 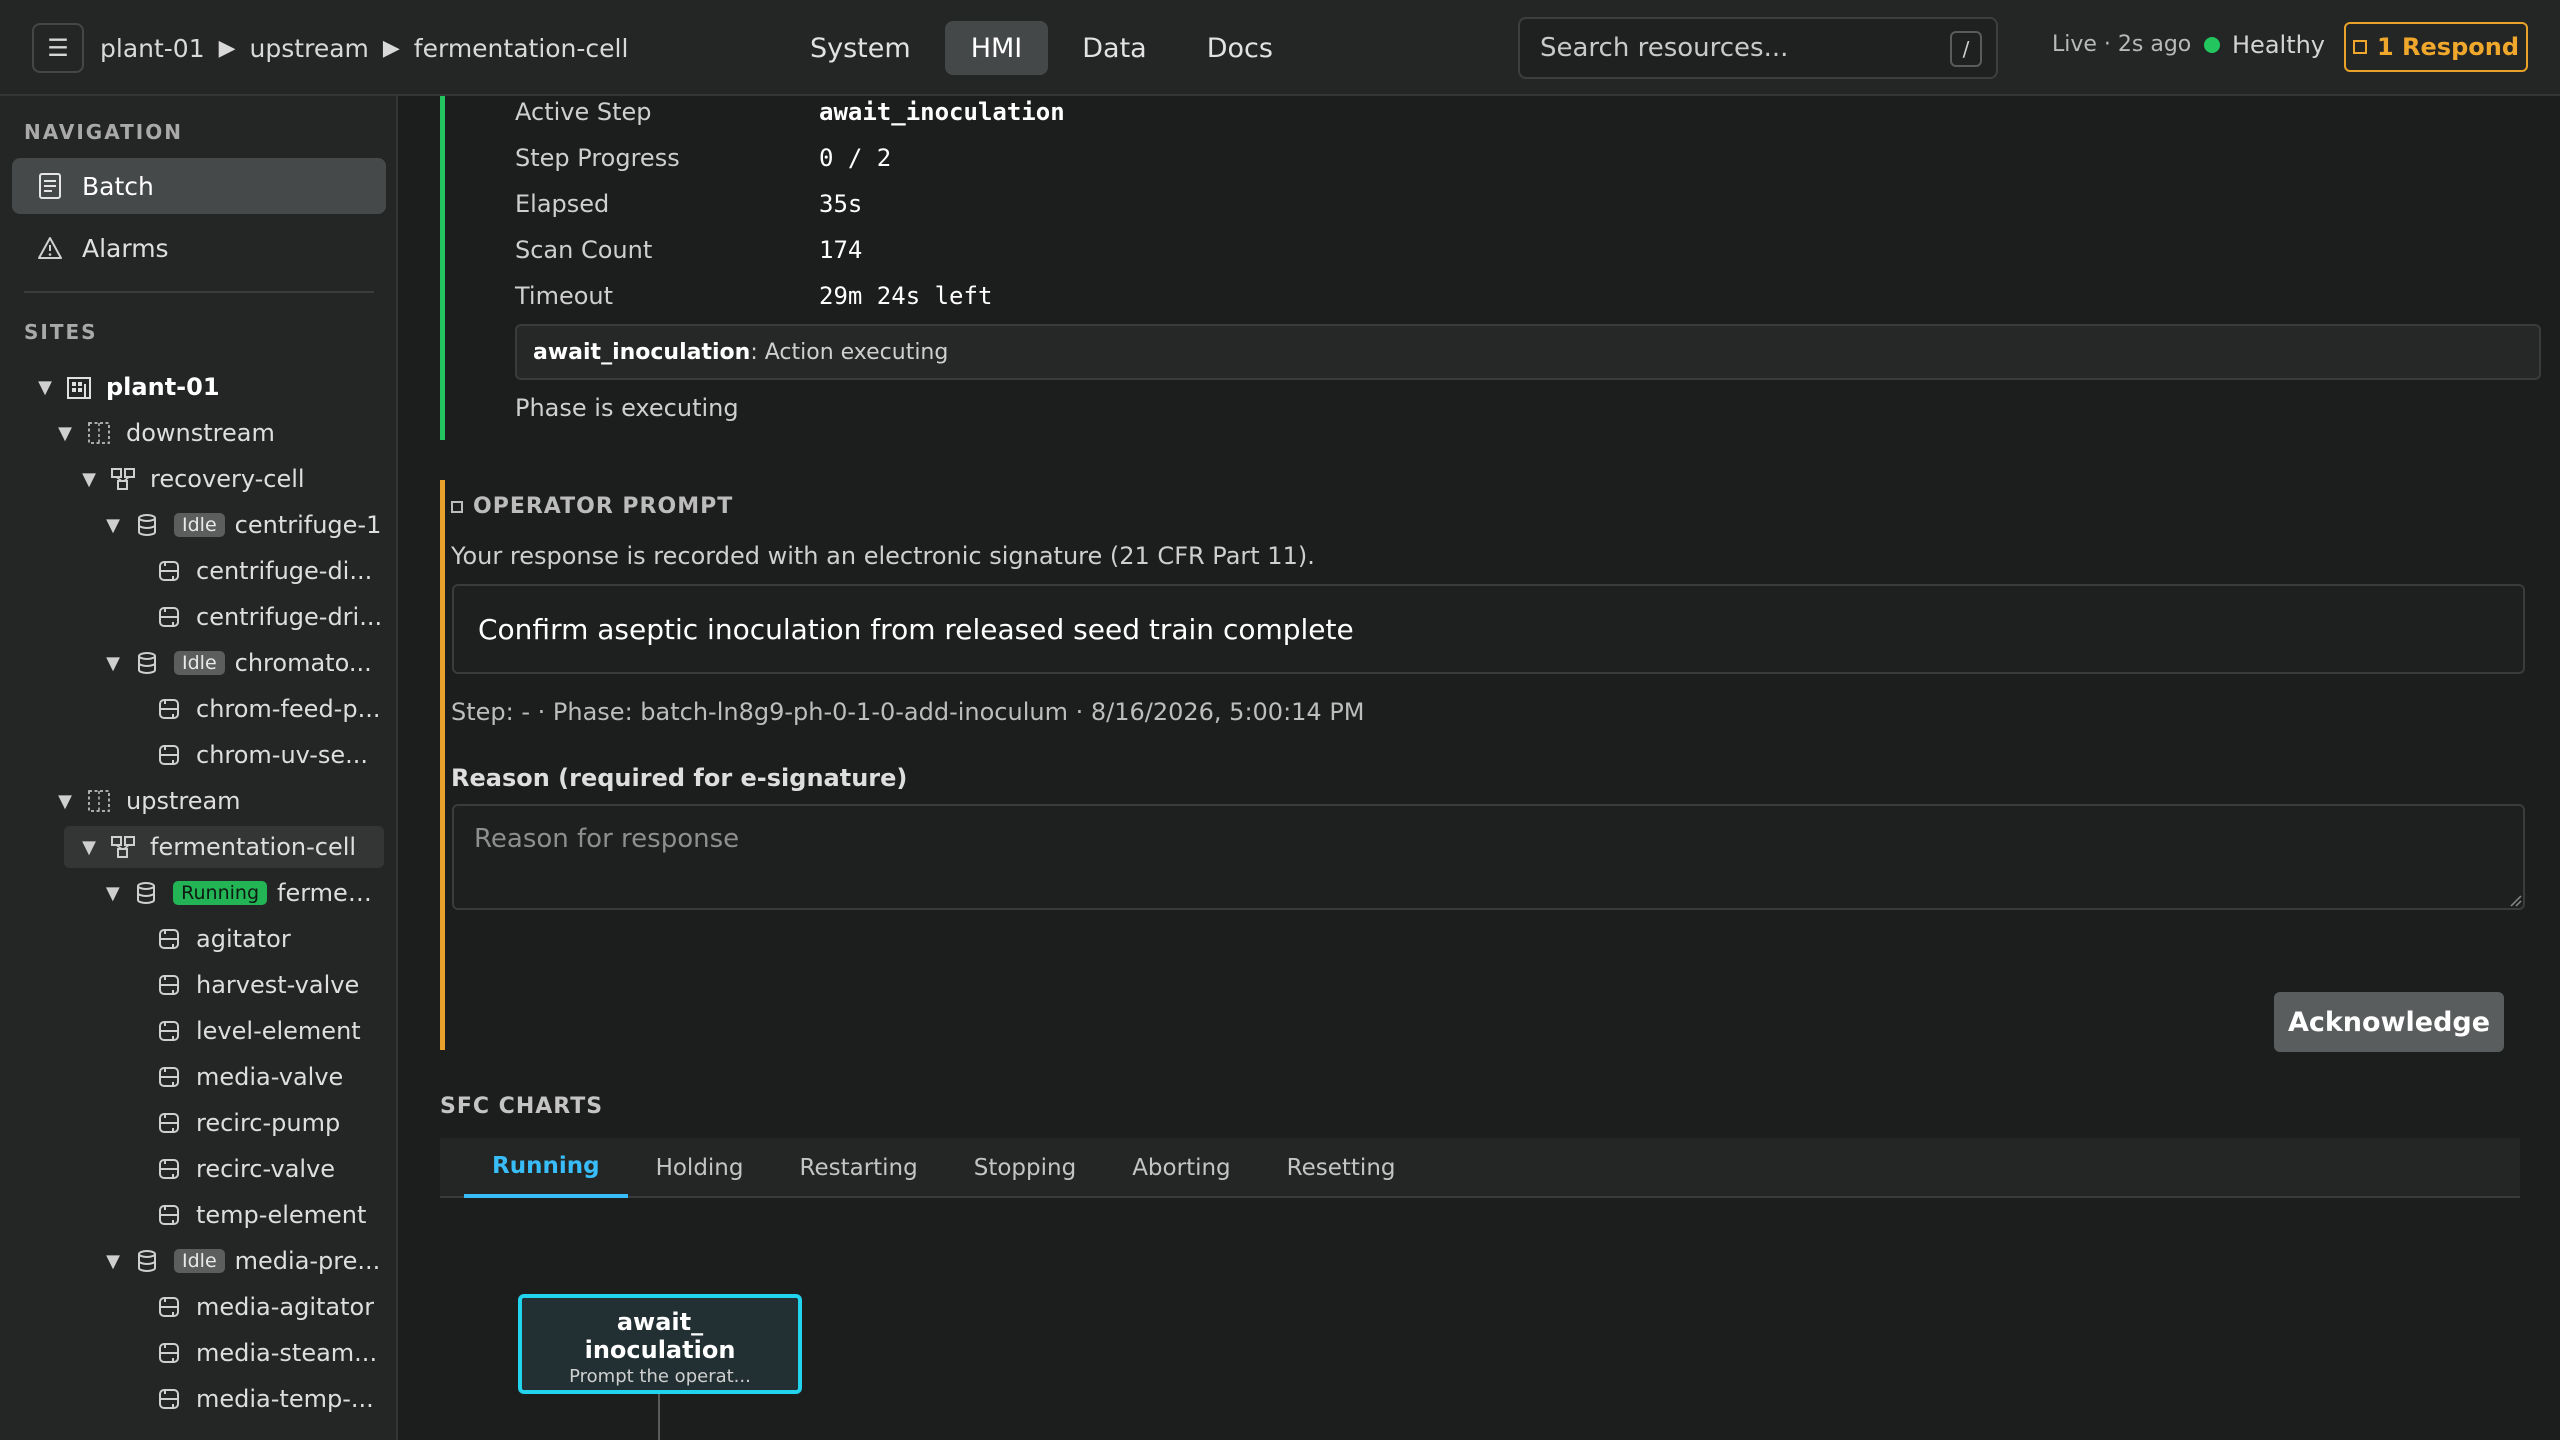 What do you see at coordinates (1341, 1168) in the screenshot?
I see `tab-resetting: Resetting` at bounding box center [1341, 1168].